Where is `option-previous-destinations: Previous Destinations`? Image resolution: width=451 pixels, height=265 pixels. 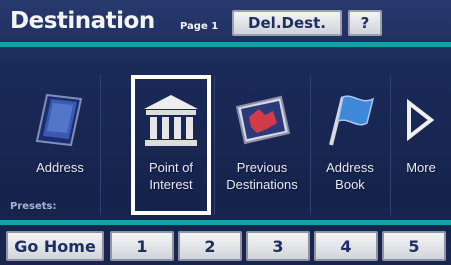
option-previous-destinations: Previous Destinations is located at coordinates (262, 145).